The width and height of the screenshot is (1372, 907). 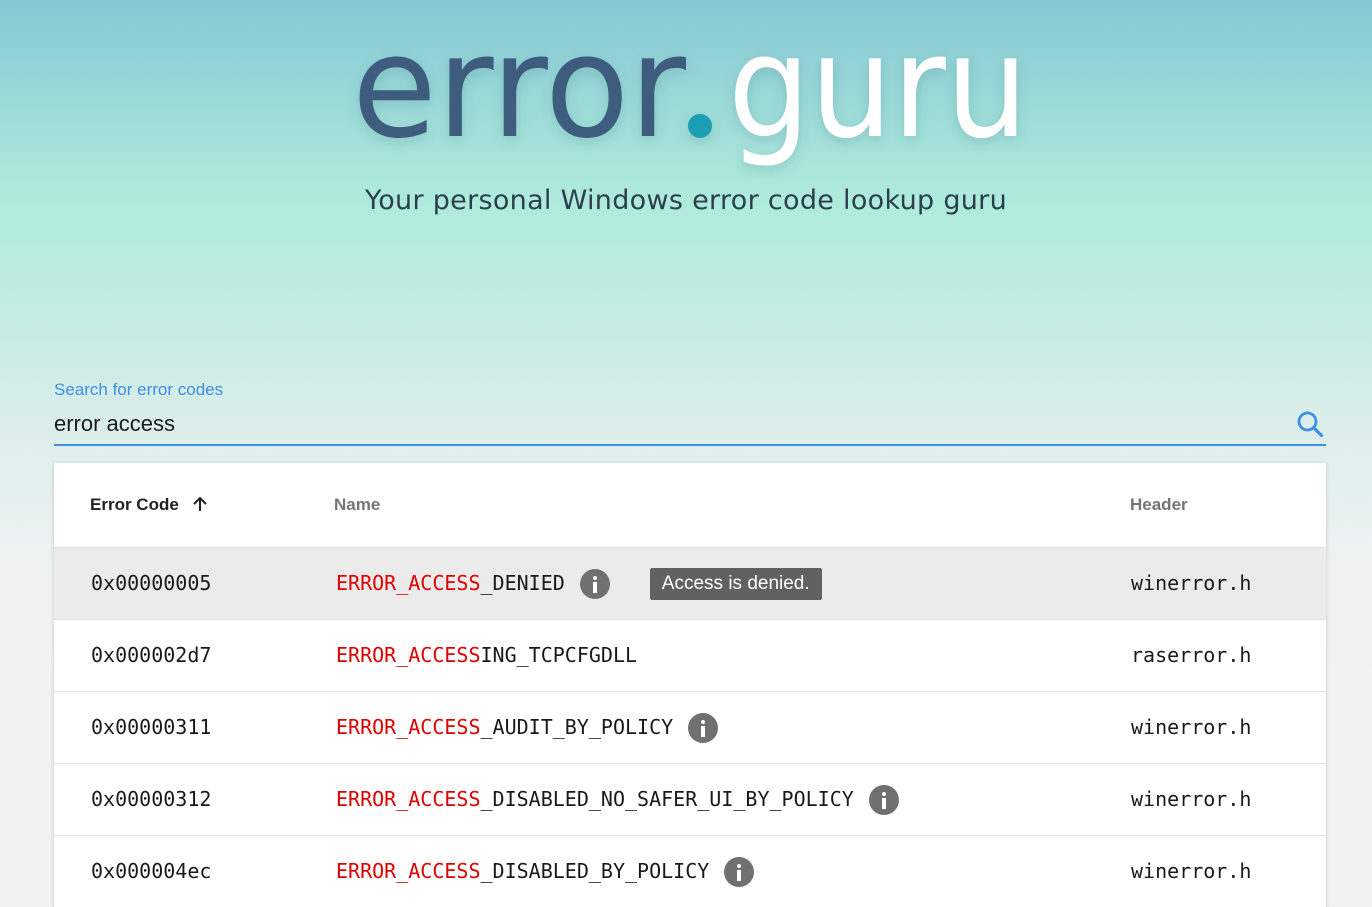 I want to click on error-code-cell: 0x000002d7, so click(x=151, y=655).